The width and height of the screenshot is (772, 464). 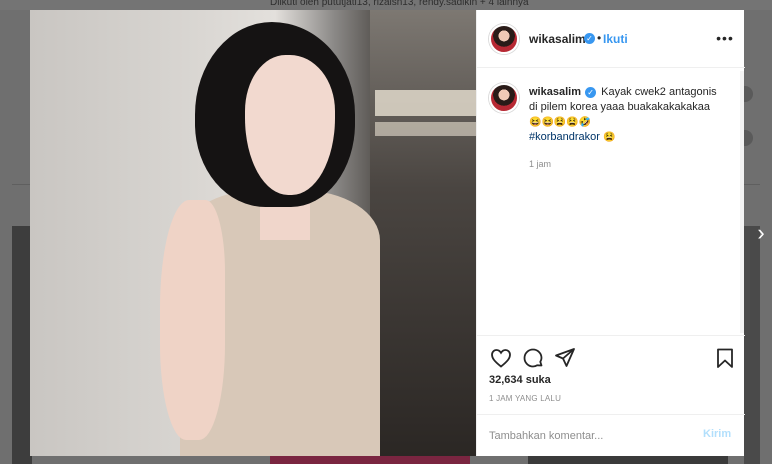 What do you see at coordinates (615, 39) in the screenshot?
I see `follow-button: Ikuti` at bounding box center [615, 39].